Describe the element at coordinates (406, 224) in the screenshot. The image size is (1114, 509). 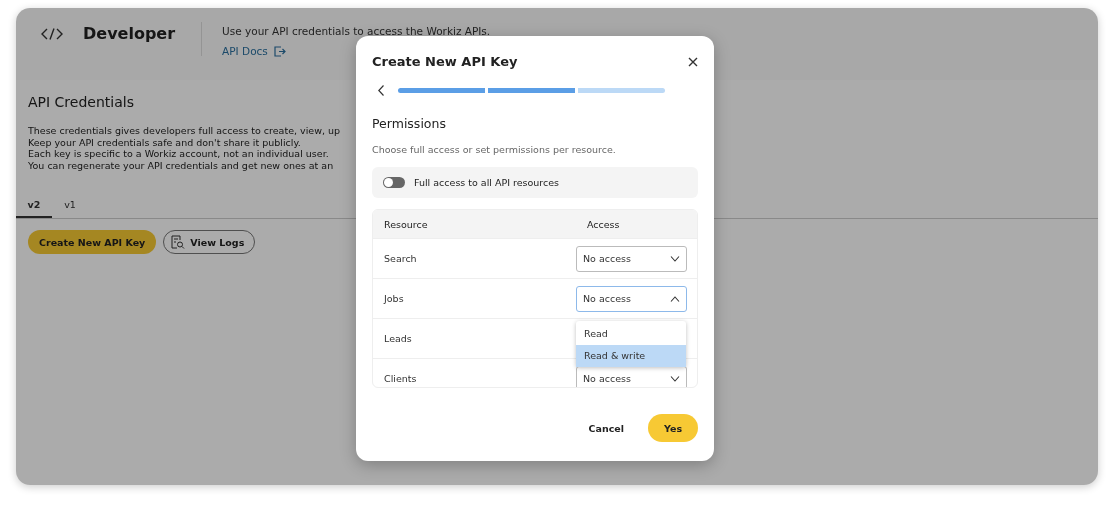
I see `column-header: Resource` at that location.